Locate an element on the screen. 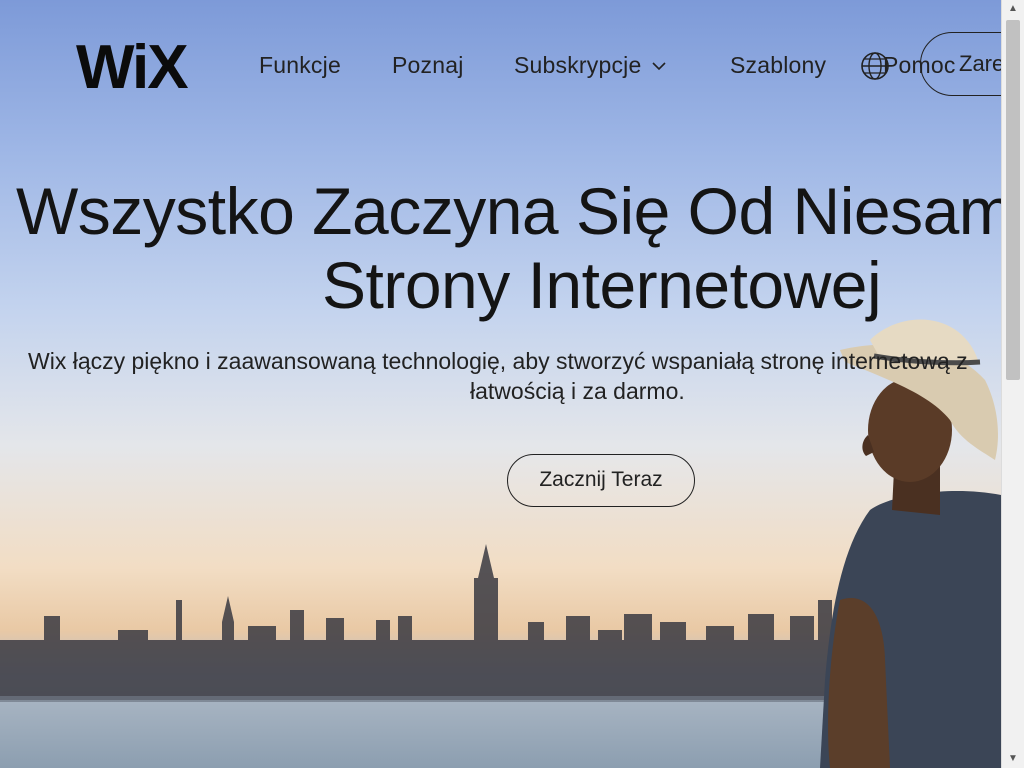  wix-logo: WiX is located at coordinates (138, 66).